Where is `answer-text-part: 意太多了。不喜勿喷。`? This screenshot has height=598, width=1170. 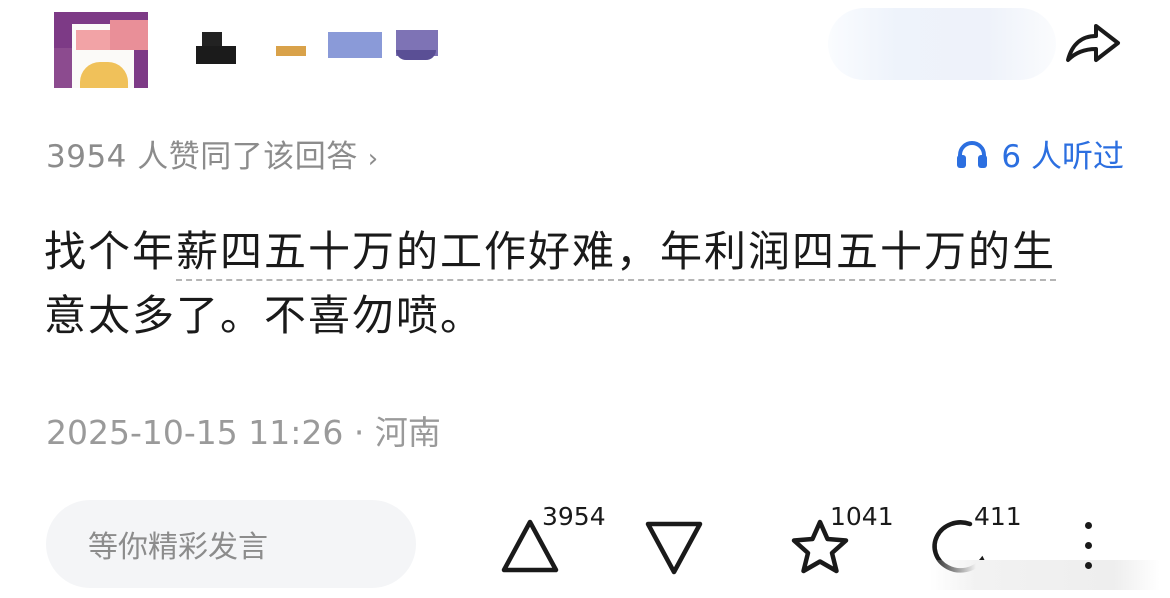 answer-text-part: 意太多了。不喜勿喷。 is located at coordinates (264, 315).